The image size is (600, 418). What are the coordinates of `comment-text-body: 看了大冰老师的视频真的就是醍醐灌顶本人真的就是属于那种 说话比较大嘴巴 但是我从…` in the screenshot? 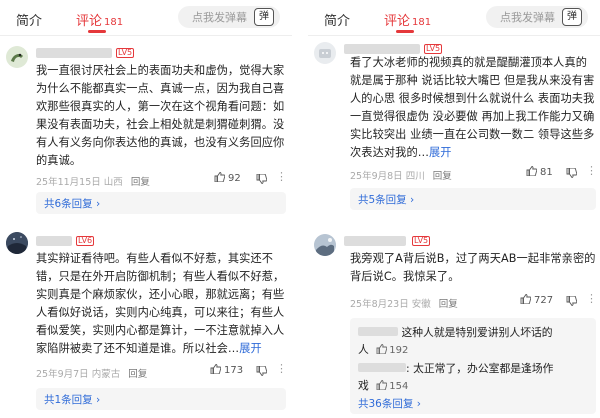 It's located at (472, 107).